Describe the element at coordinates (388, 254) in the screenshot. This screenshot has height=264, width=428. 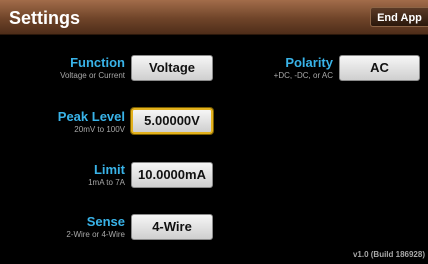
I see `version-label: v1.0 (Build 186928)` at that location.